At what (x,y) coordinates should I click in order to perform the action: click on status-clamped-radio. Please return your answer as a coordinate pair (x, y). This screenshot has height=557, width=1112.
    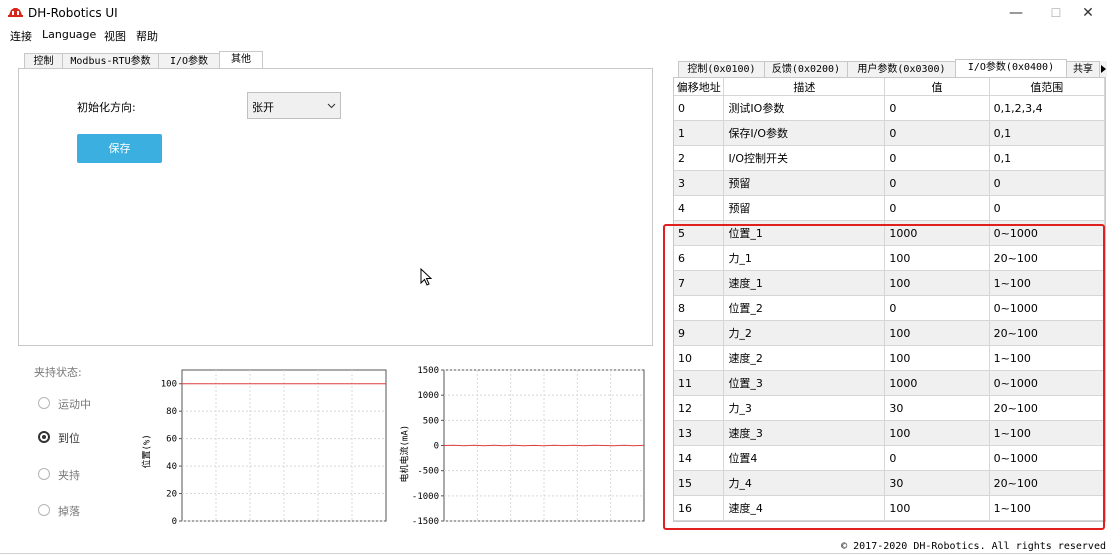
    Looking at the image, I should click on (44, 474).